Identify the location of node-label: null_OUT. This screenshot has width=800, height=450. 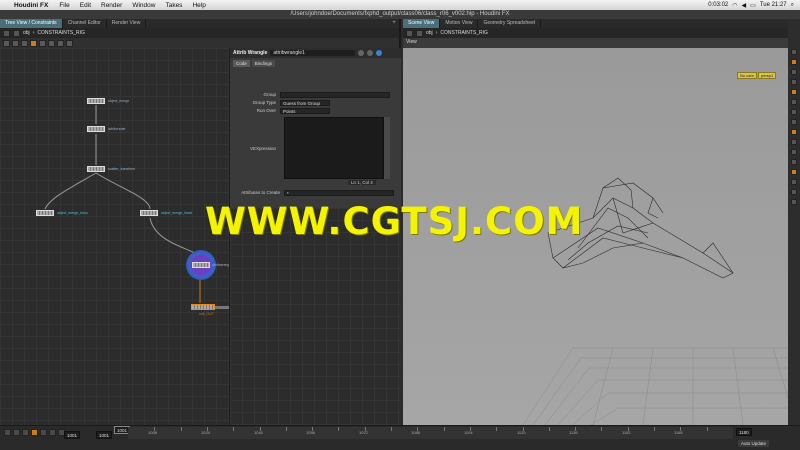
(206, 314).